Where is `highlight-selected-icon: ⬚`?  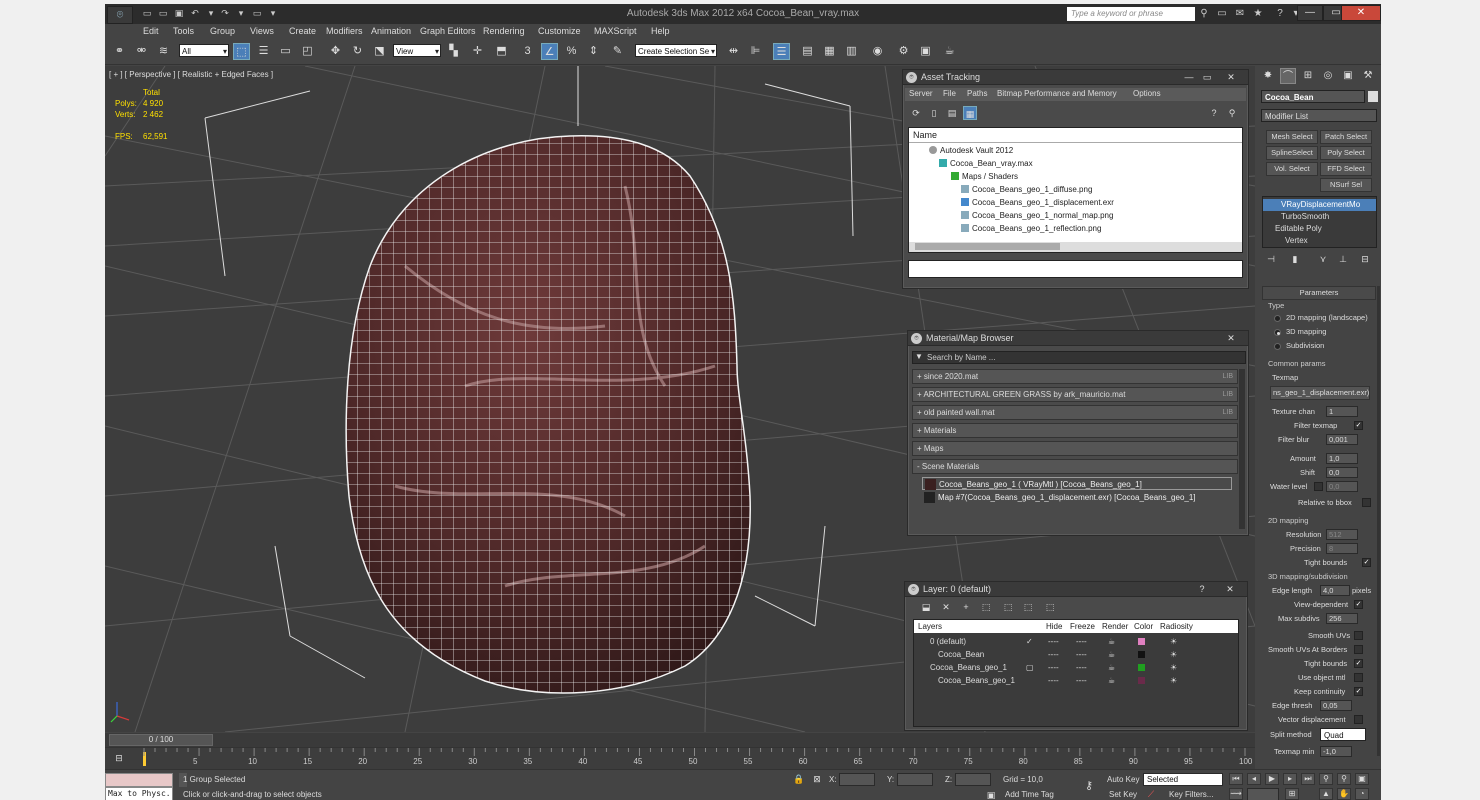
highlight-selected-icon: ⬚ is located at coordinates (1008, 607).